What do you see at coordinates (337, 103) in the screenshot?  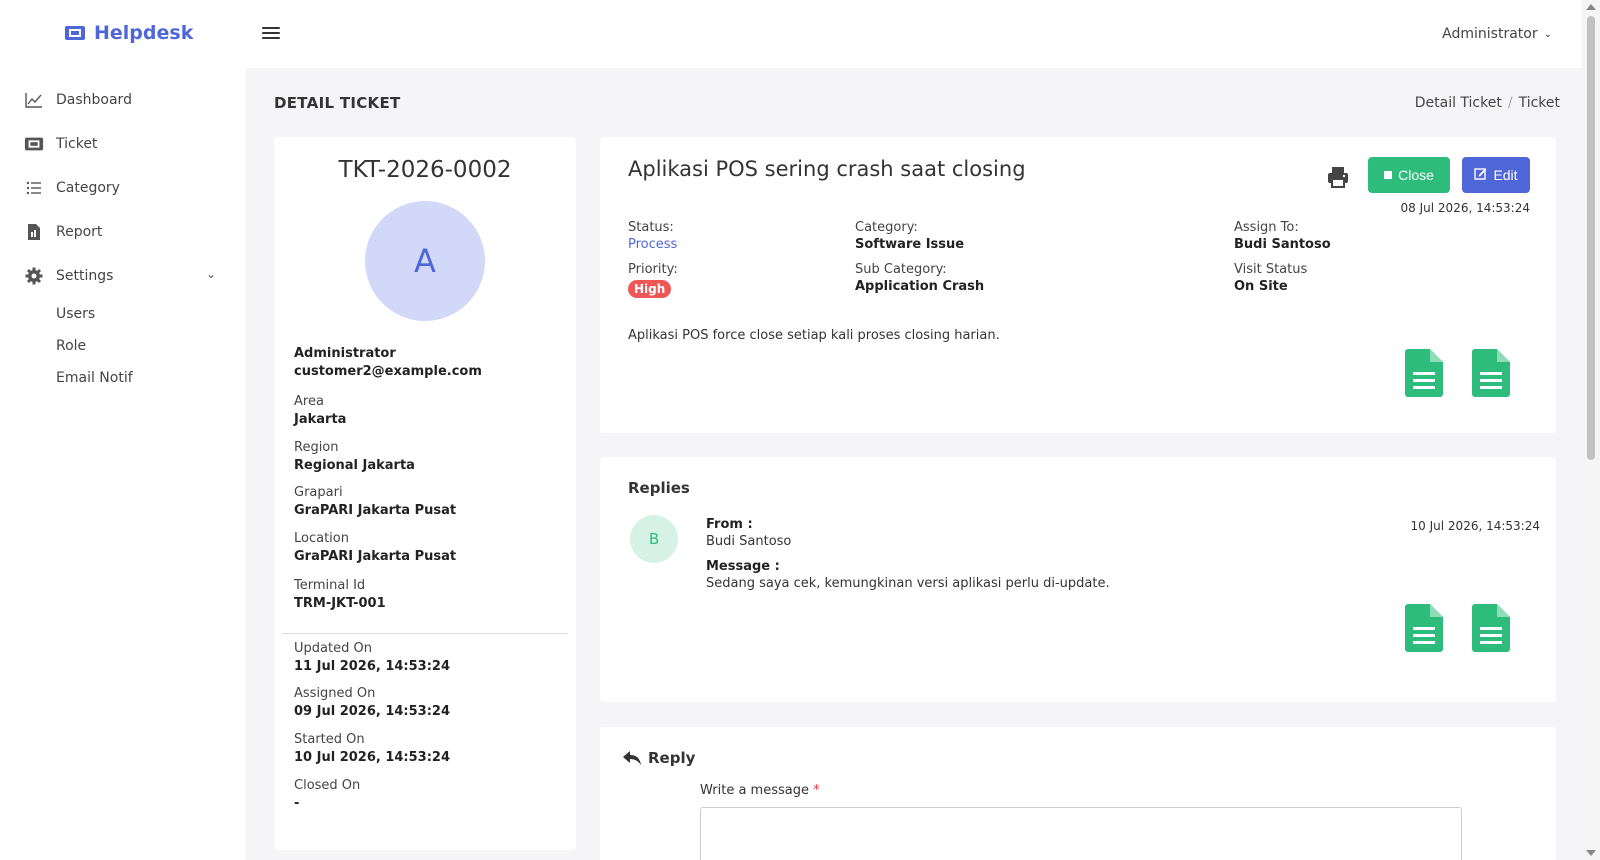 I see `page-title: DETAIL TICKET` at bounding box center [337, 103].